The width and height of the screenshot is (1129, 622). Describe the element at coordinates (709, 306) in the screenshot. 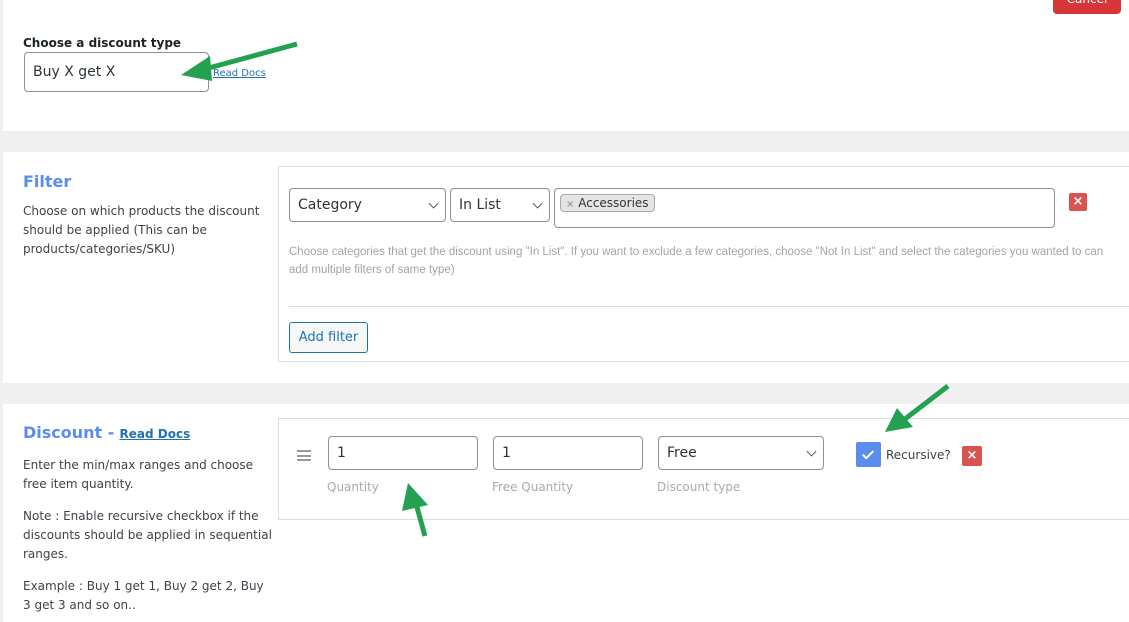

I see `divider` at that location.